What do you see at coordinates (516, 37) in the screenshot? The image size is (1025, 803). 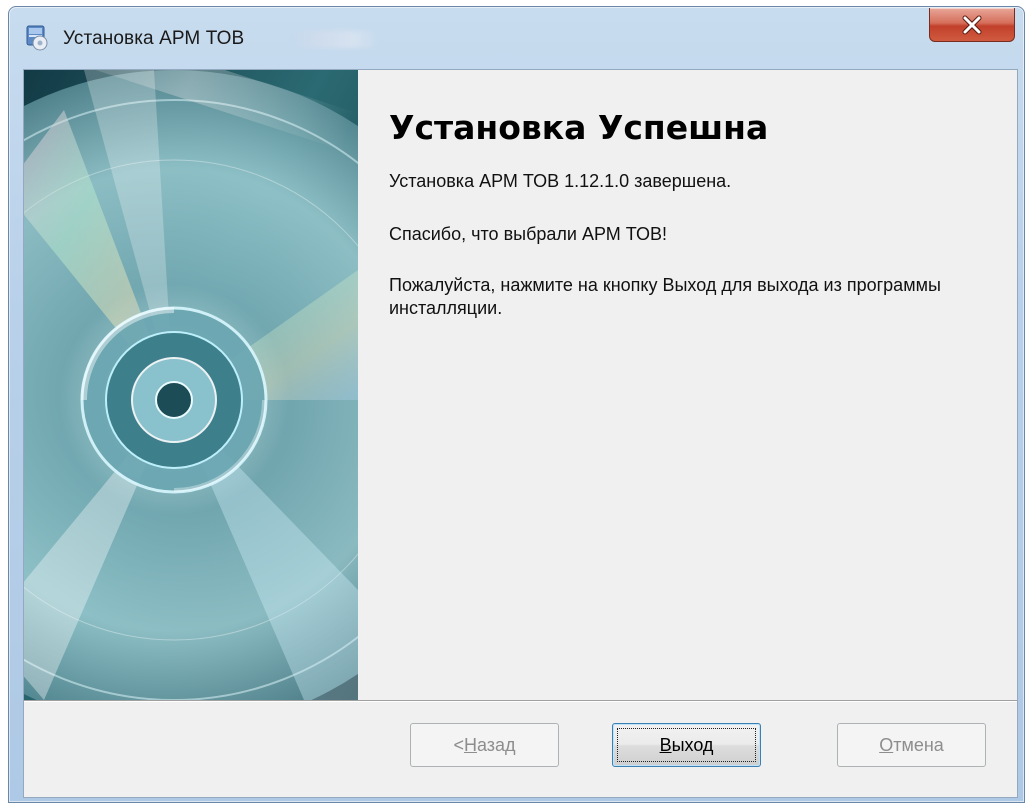 I see `title-bar: Установка АРМ ТОВ` at bounding box center [516, 37].